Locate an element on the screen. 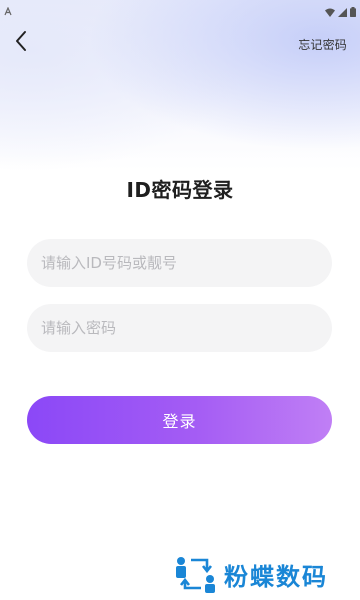 Image resolution: width=360 pixels, height=600 pixels. id-field-container is located at coordinates (179, 263).